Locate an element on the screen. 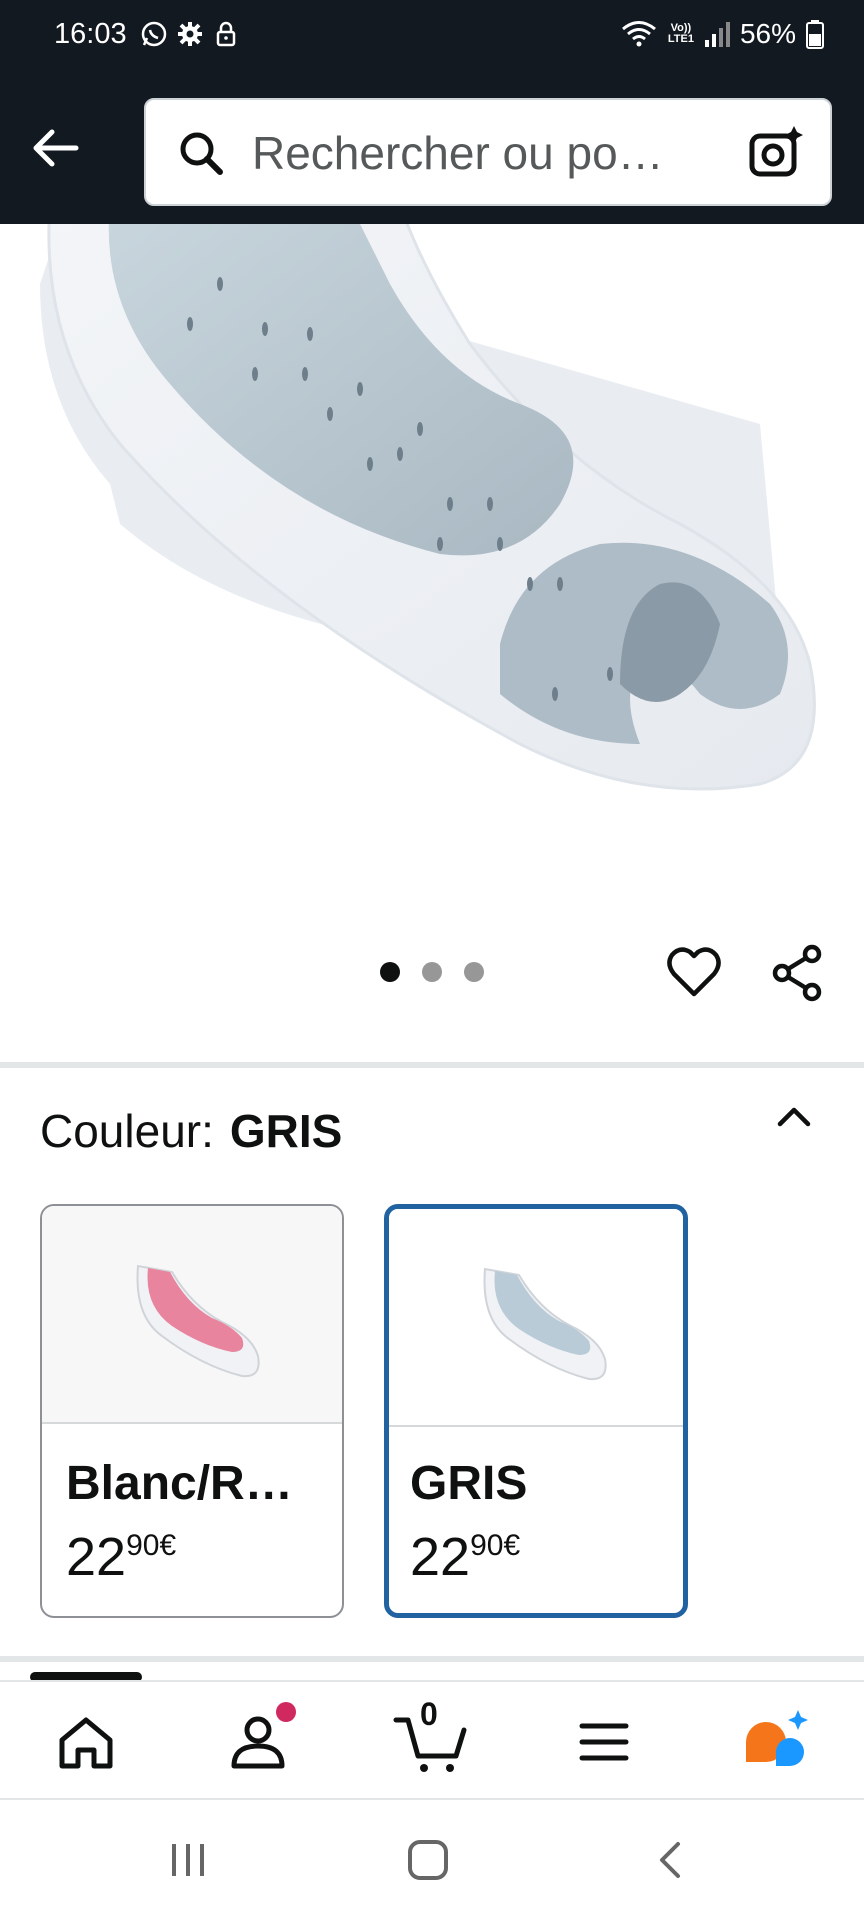 This screenshot has height=1920, width=864. recent-apps-icon is located at coordinates (188, 1860).